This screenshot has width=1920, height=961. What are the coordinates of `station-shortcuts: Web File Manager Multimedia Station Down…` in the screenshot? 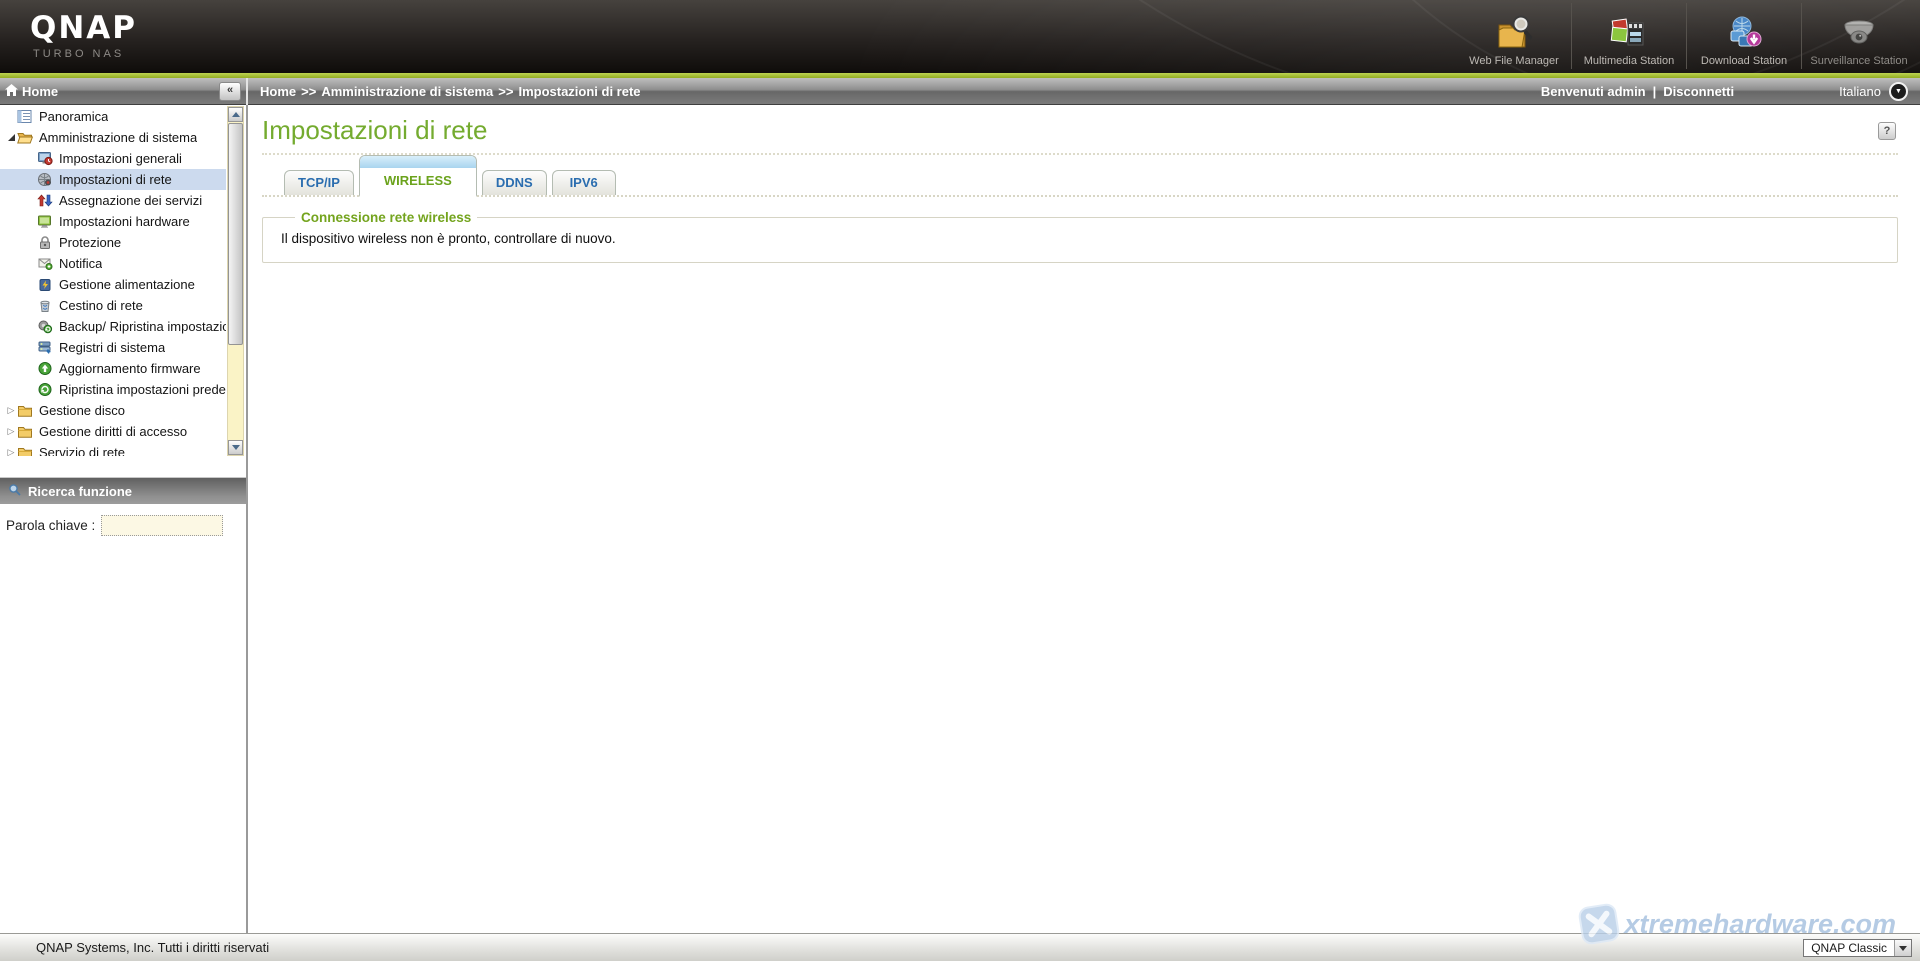 It's located at (1686, 36).